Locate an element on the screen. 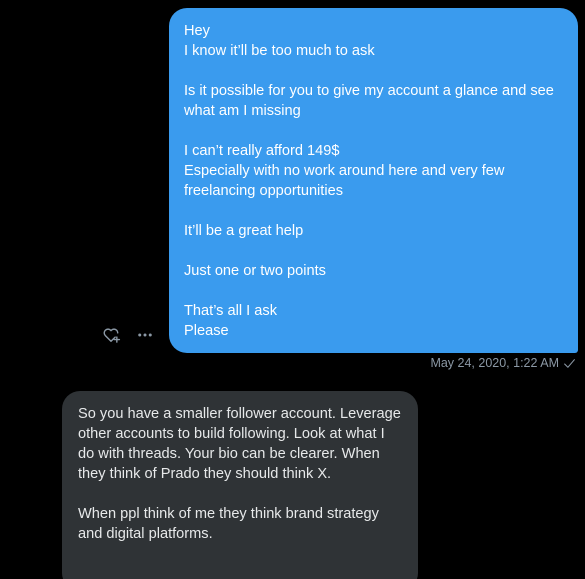 This screenshot has height=579, width=585. more-horizontal-icon is located at coordinates (145, 335).